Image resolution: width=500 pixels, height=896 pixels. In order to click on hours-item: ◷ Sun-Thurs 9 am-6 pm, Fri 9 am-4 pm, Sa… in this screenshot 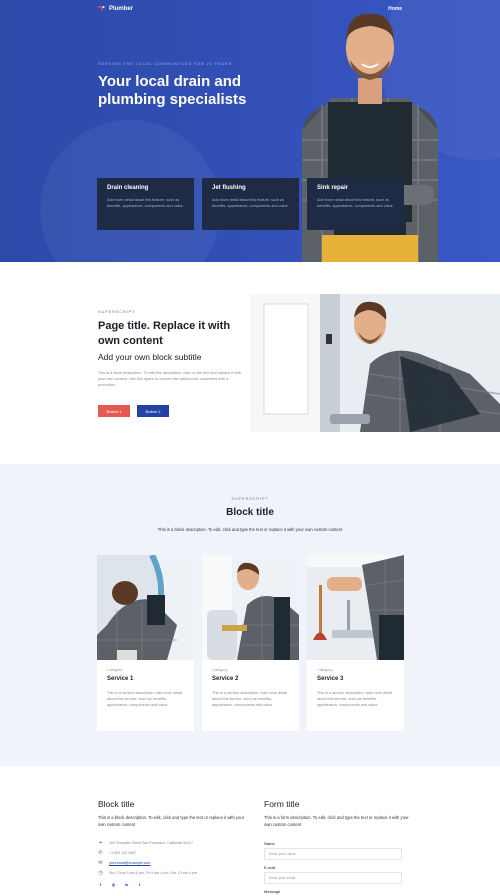, I will do `click(147, 873)`.